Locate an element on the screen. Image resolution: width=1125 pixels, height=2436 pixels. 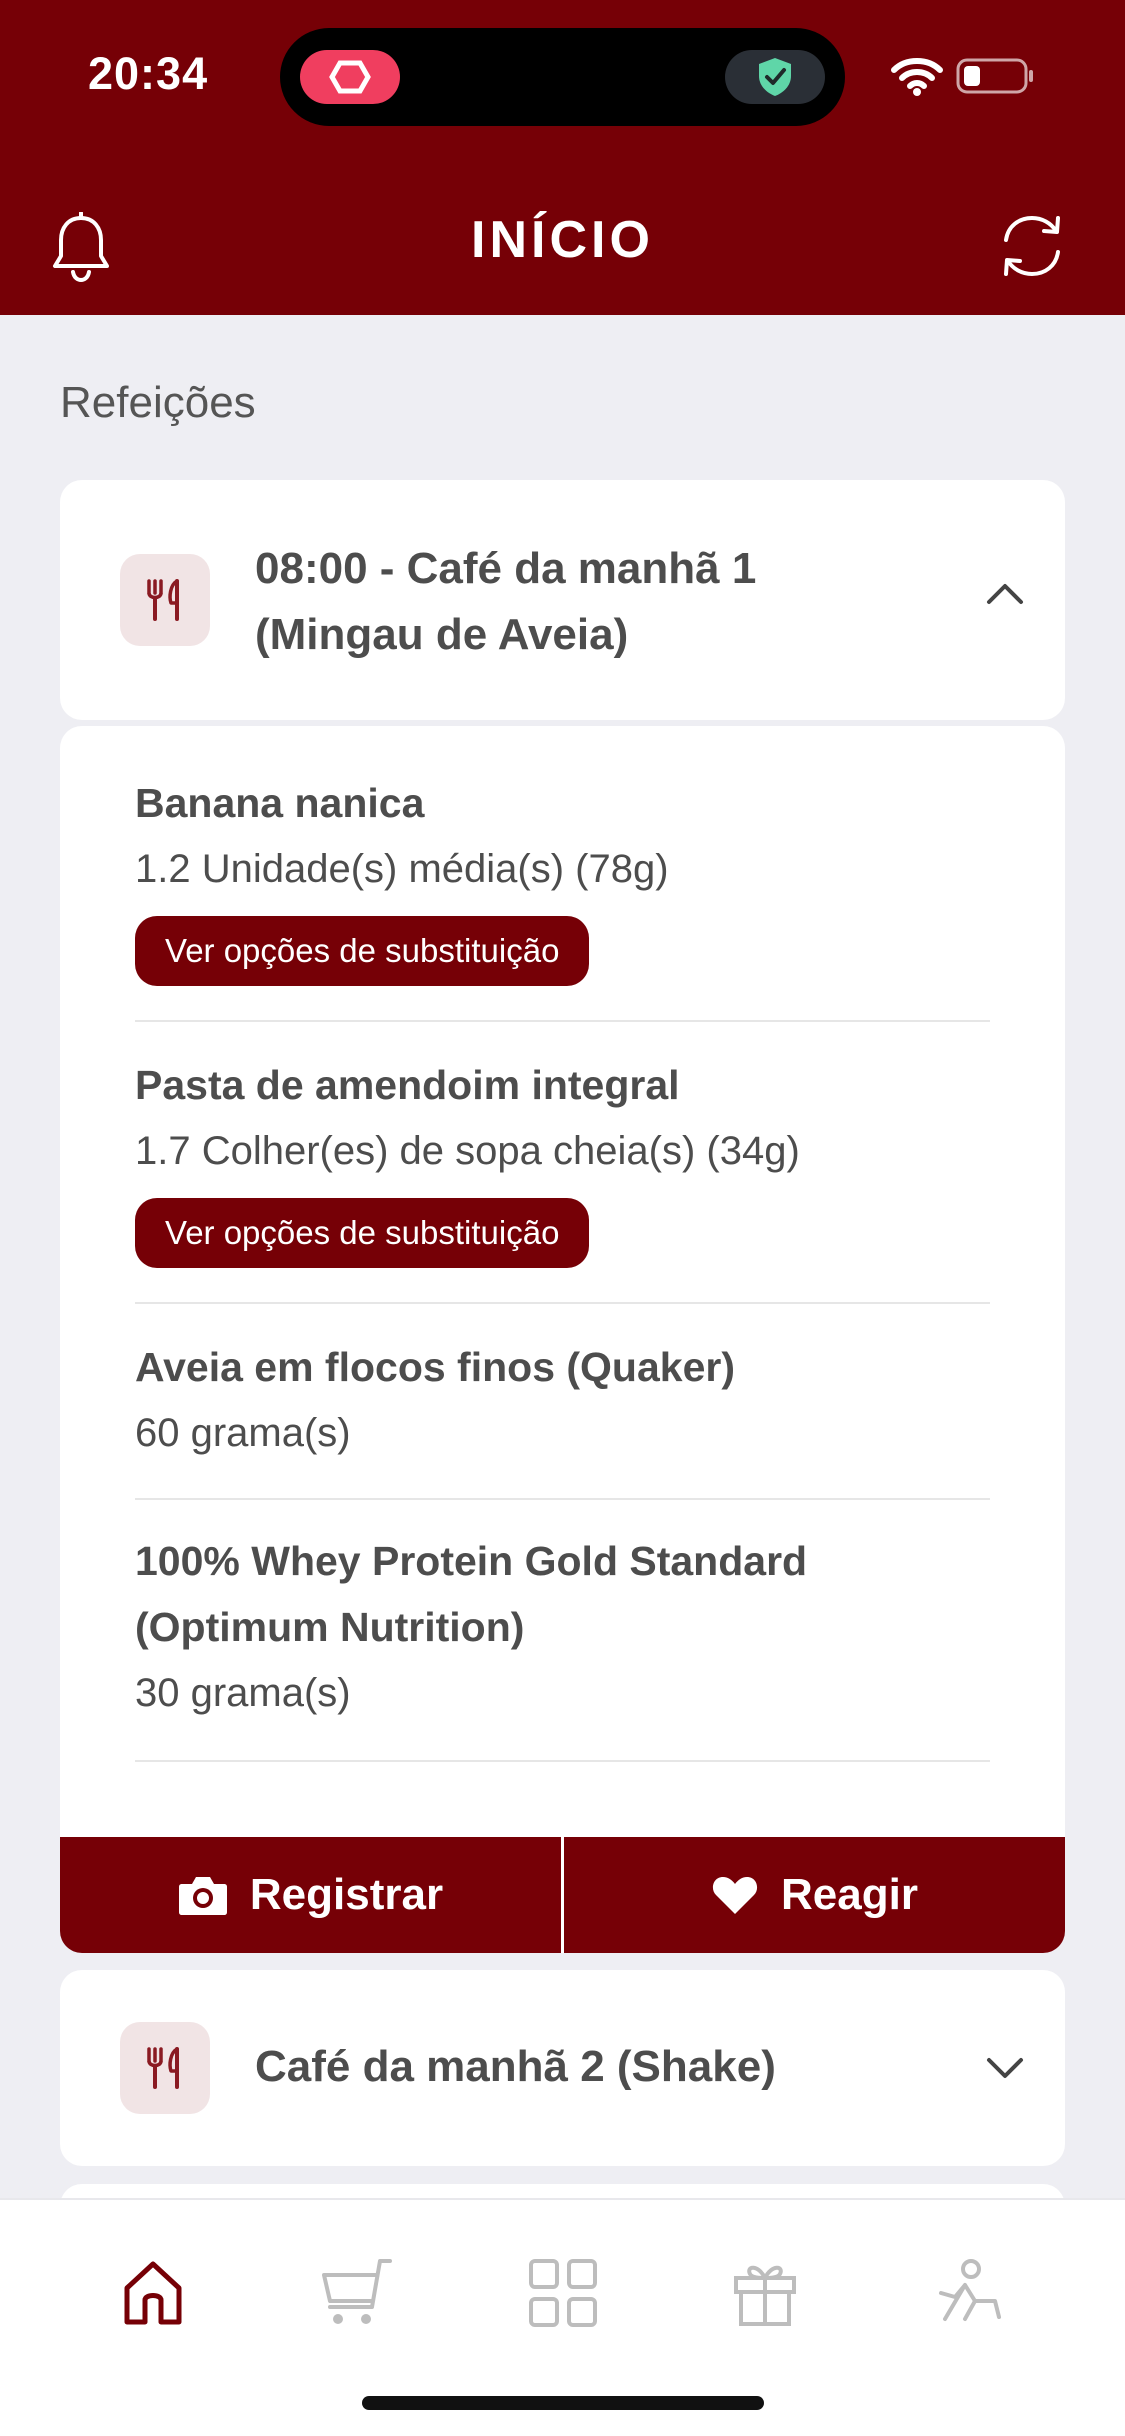
food-name: Pasta de amendoim integral is located at coordinates (407, 1085).